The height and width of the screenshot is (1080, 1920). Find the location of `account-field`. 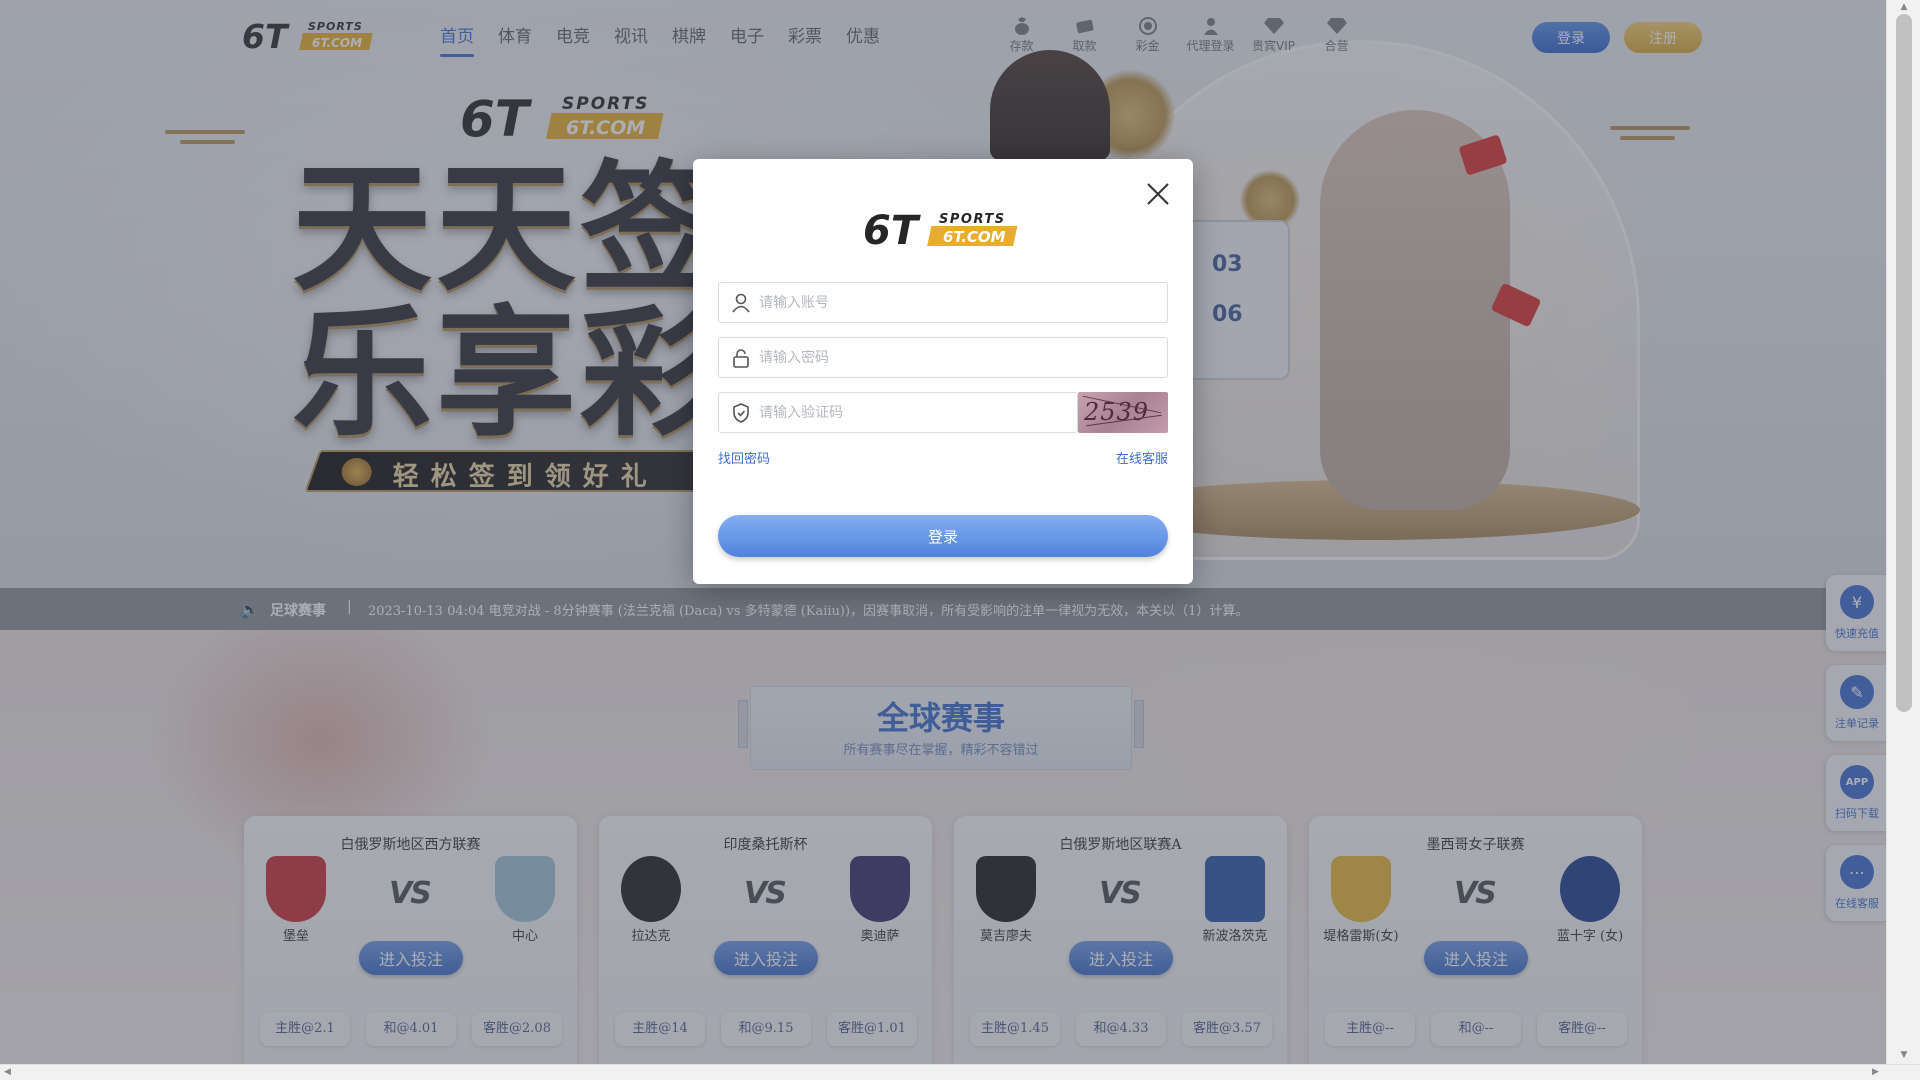

account-field is located at coordinates (943, 302).